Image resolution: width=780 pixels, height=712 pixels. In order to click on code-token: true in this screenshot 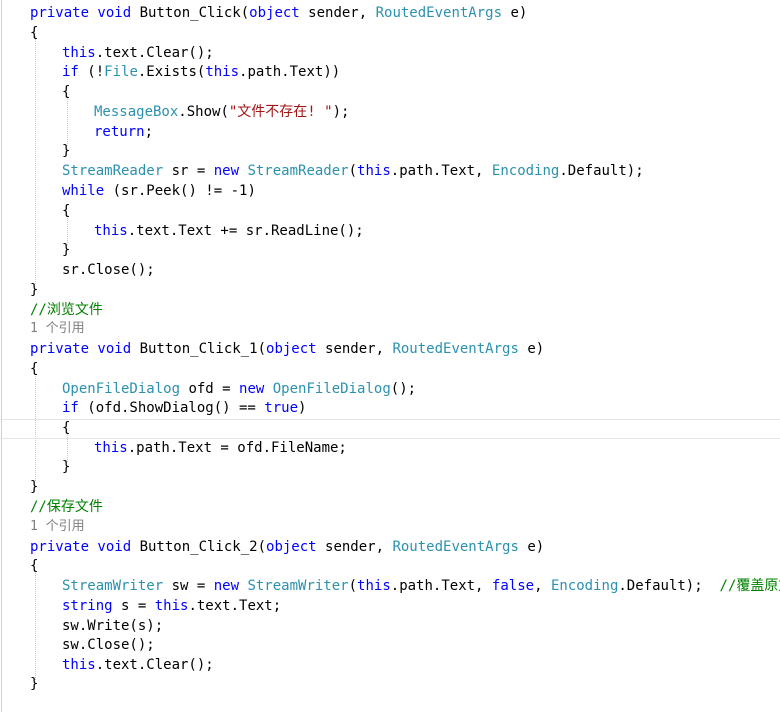, I will do `click(281, 408)`.